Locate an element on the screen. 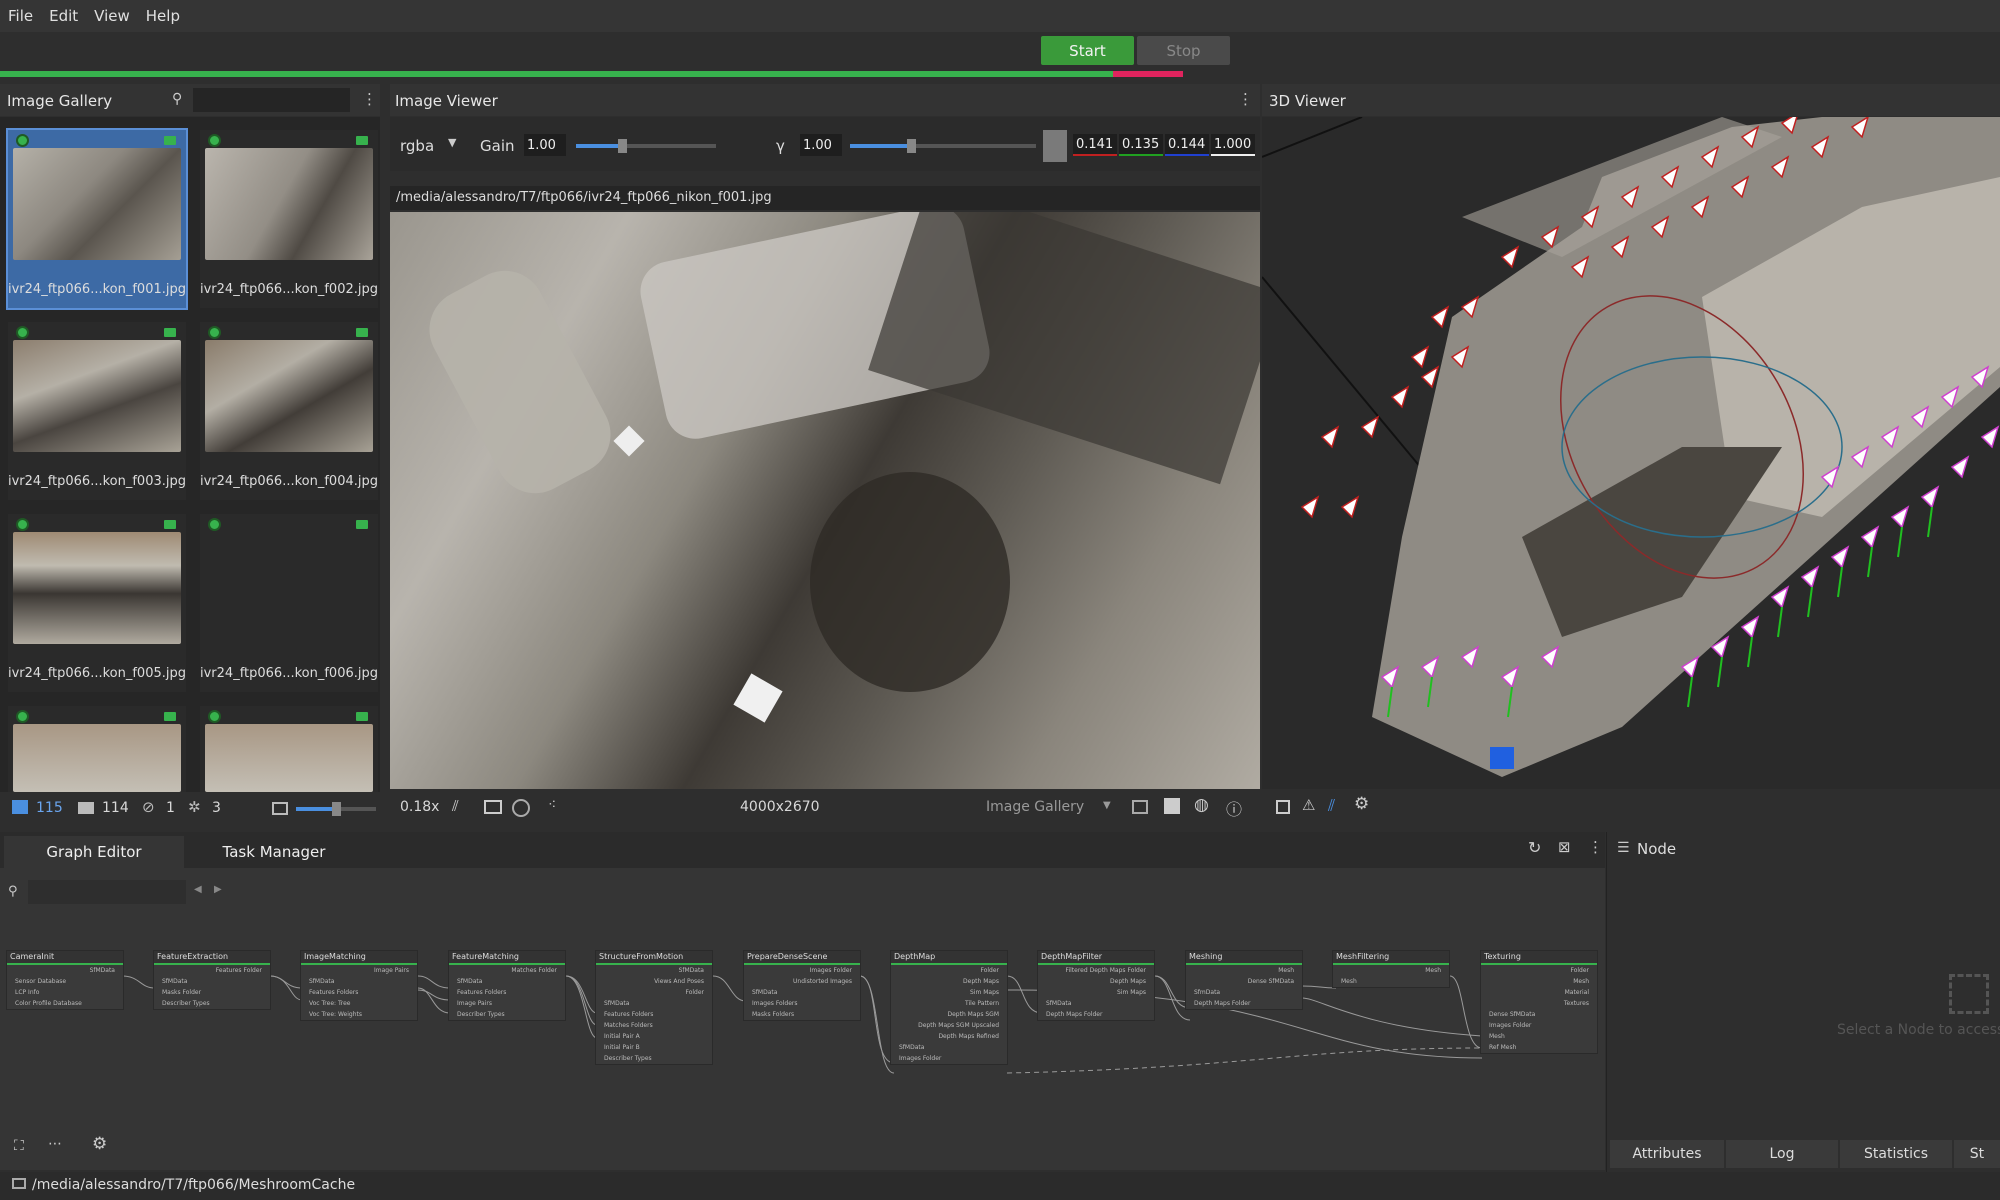 This screenshot has width=2000, height=1200. output-port: Images Folder is located at coordinates (802, 970).